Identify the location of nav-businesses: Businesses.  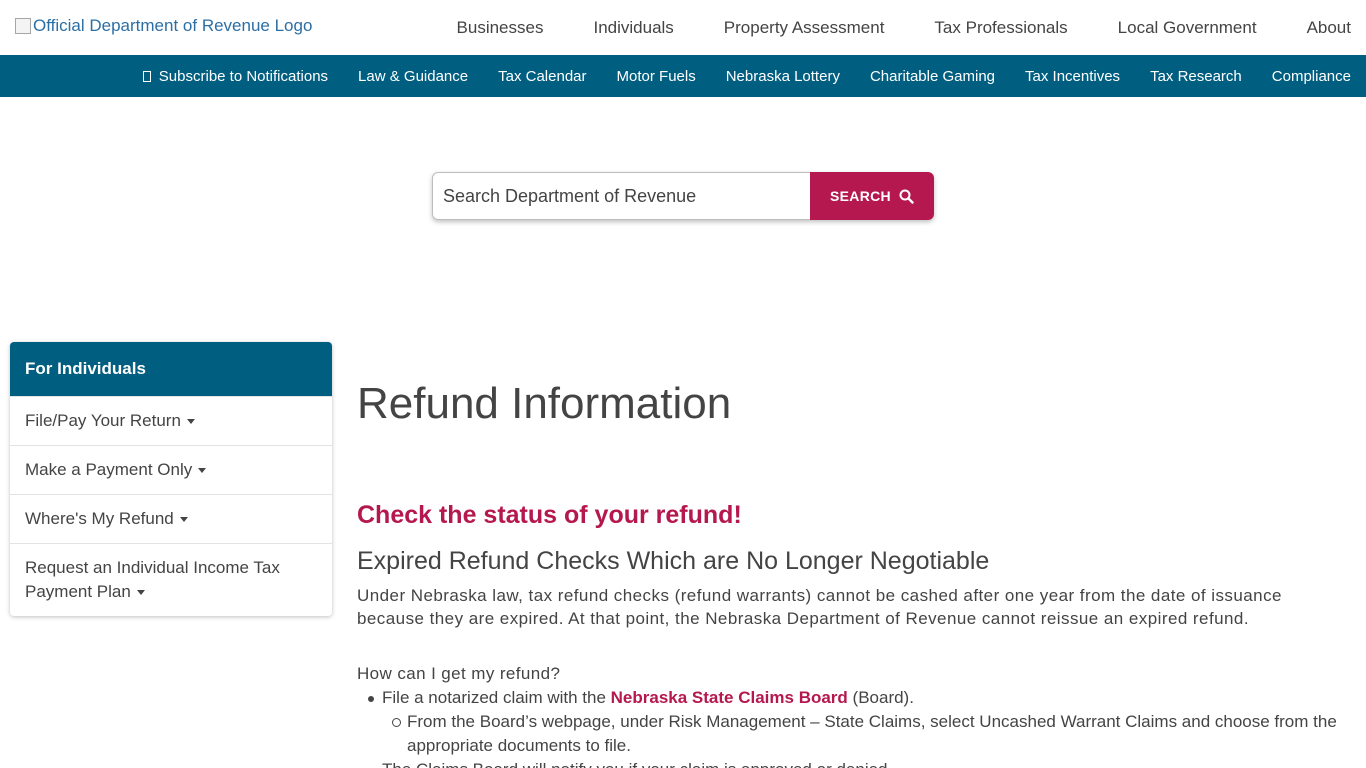
(500, 28).